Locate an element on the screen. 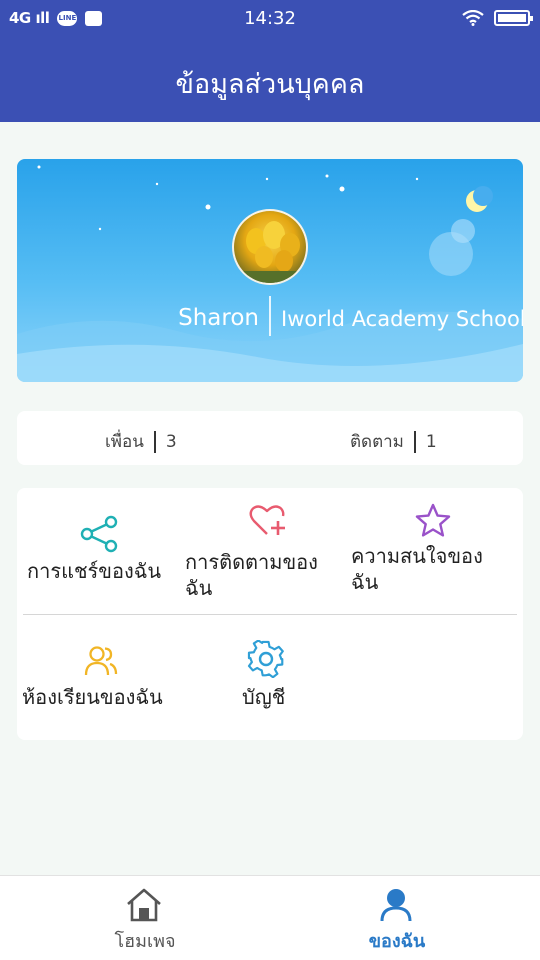 This screenshot has height=960, width=540. tab-label: ของฉัน is located at coordinates (397, 941).